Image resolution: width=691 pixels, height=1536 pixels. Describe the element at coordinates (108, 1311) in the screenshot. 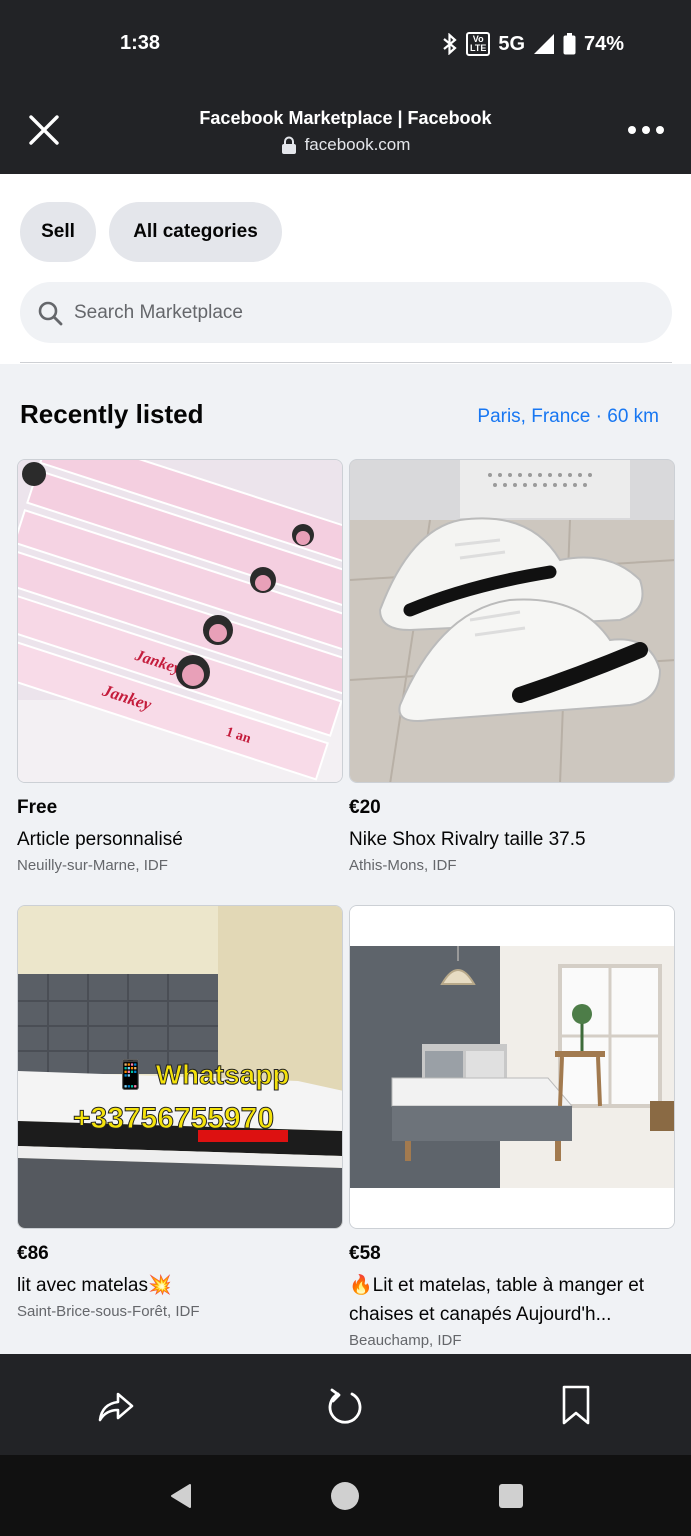

I see `listing-location: Saint-Brice-sous-Forêt, IDF` at that location.